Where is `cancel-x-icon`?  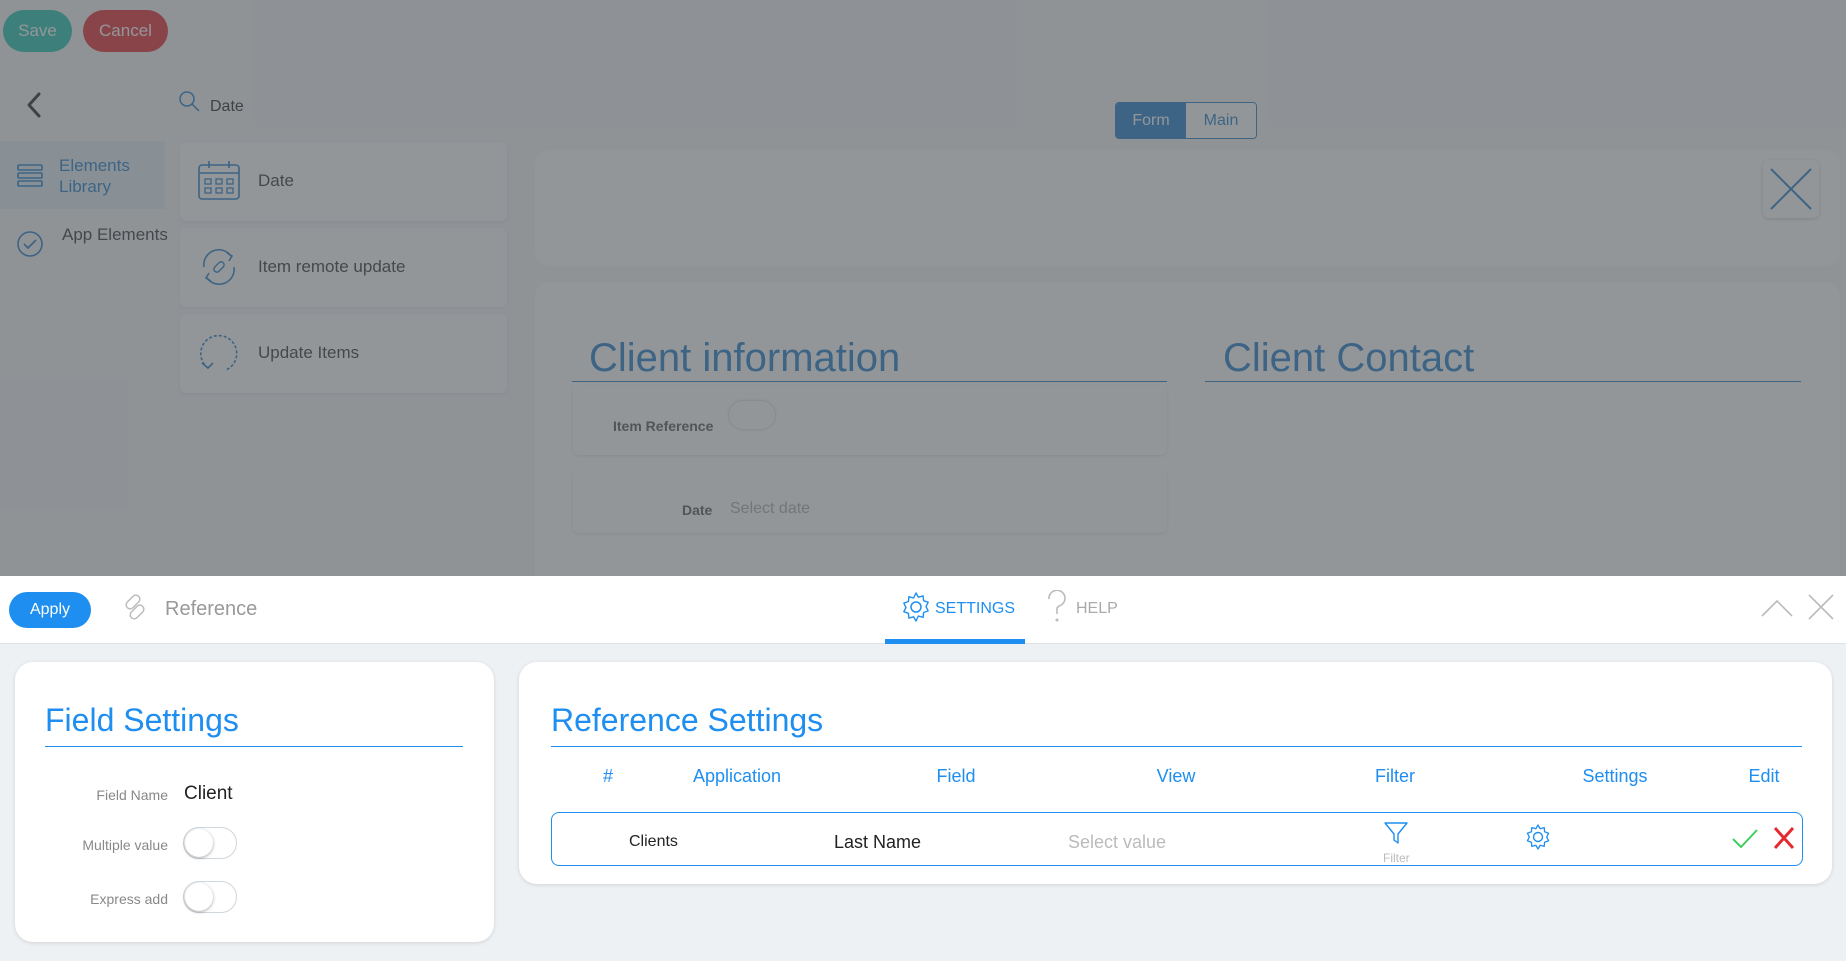
cancel-x-icon is located at coordinates (1784, 838).